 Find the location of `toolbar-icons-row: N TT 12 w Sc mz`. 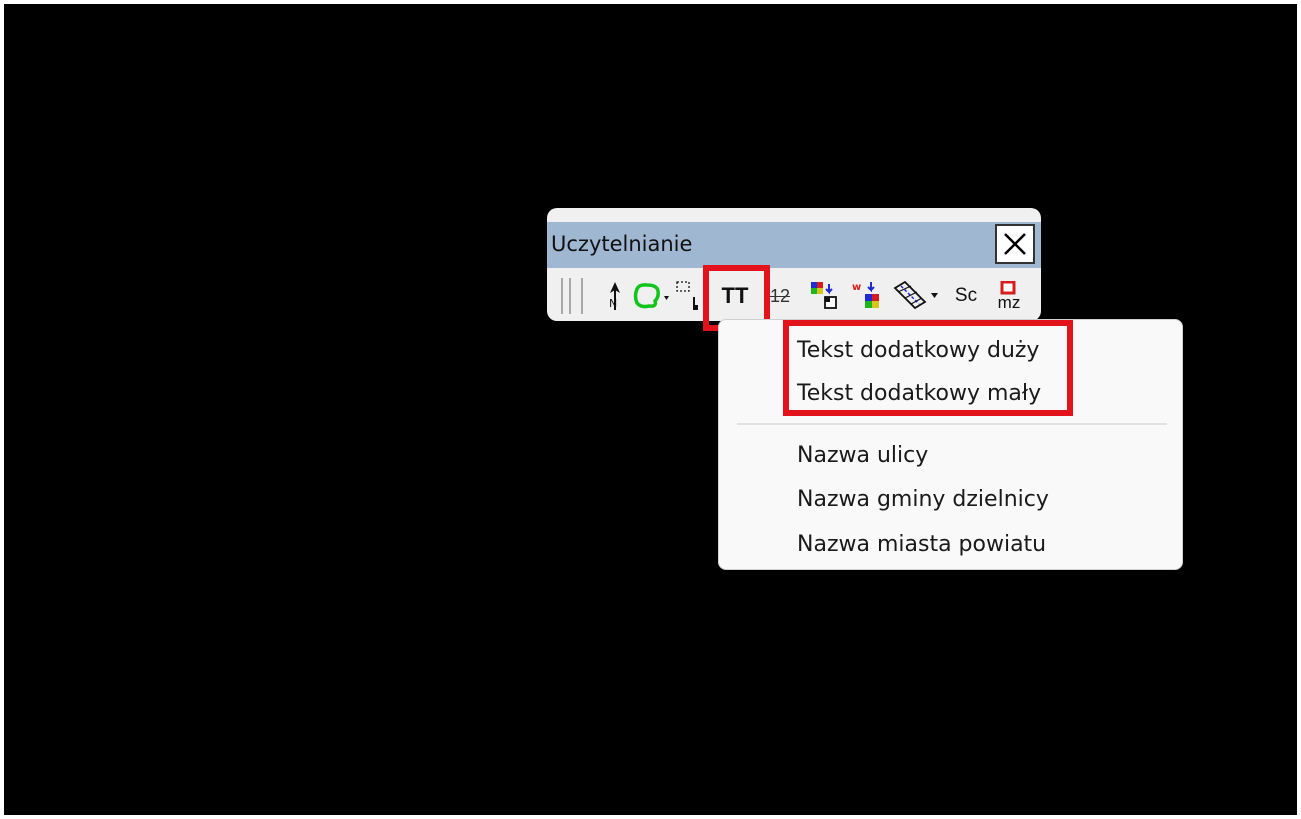

toolbar-icons-row: N TT 12 w Sc mz is located at coordinates (794, 296).